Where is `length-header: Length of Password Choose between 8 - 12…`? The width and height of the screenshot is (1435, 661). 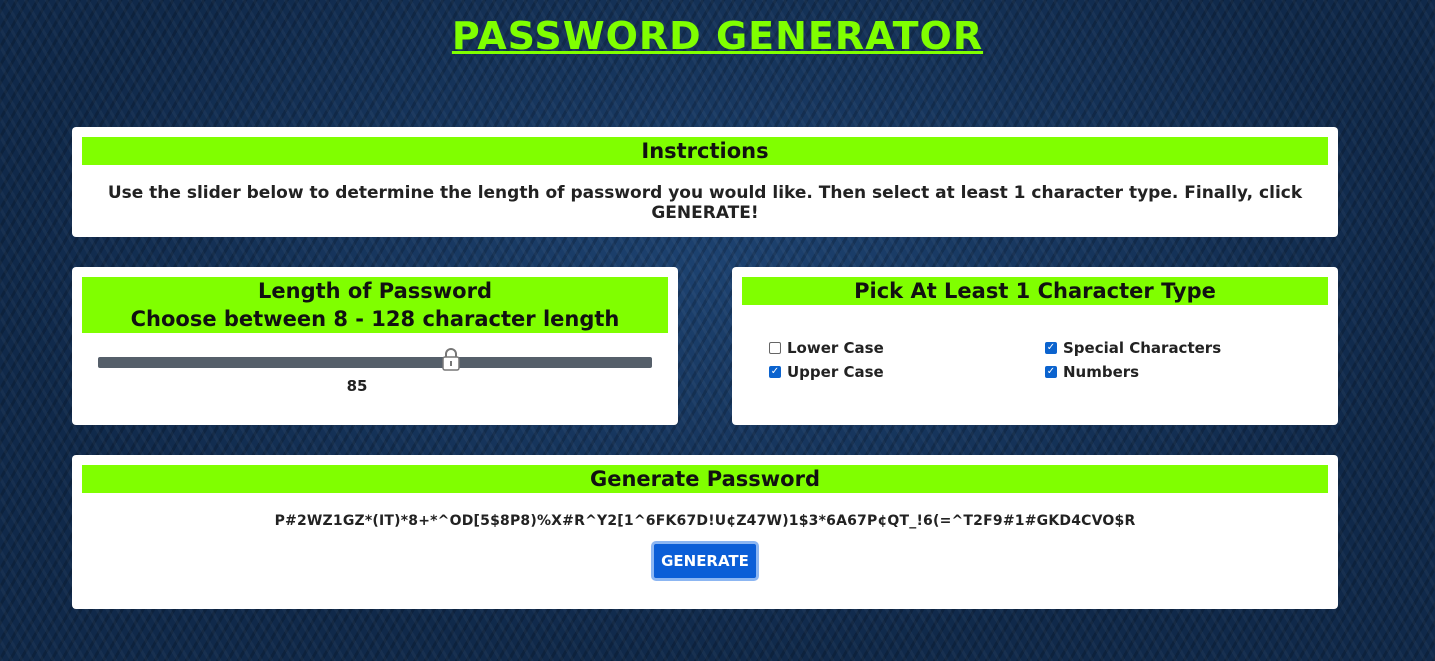 length-header: Length of Password Choose between 8 - 12… is located at coordinates (375, 305).